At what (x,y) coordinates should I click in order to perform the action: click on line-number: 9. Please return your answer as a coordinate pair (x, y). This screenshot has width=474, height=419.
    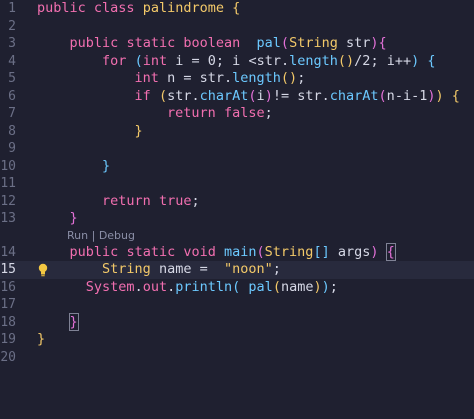
    Looking at the image, I should click on (12, 148).